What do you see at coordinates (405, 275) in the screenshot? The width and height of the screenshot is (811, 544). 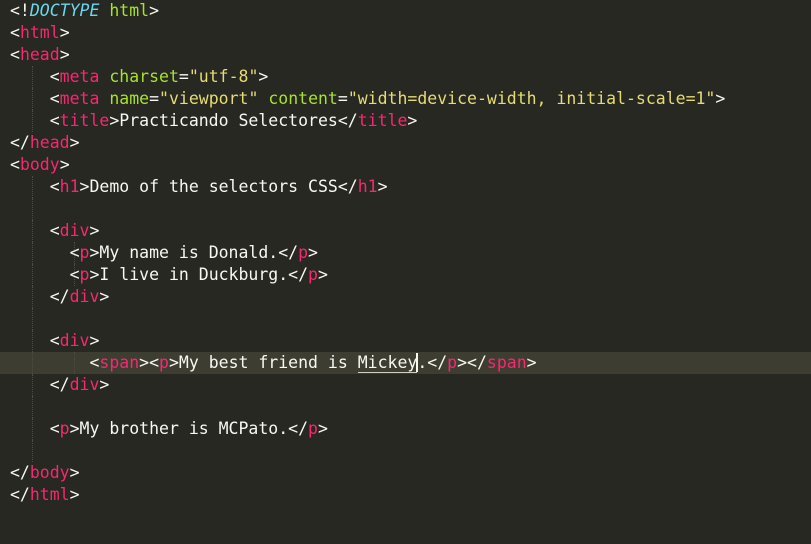 I see `code-line: <p>I live in Duckburg.</p>` at bounding box center [405, 275].